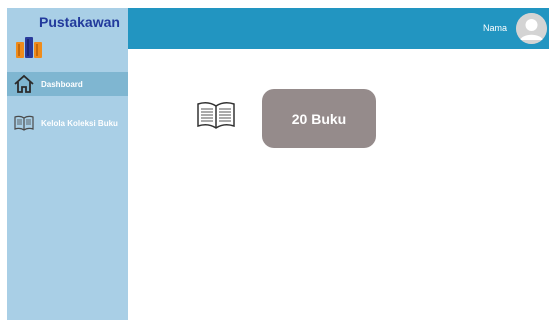 The height and width of the screenshot is (321, 559). I want to click on open-book-icon, so click(216, 115).